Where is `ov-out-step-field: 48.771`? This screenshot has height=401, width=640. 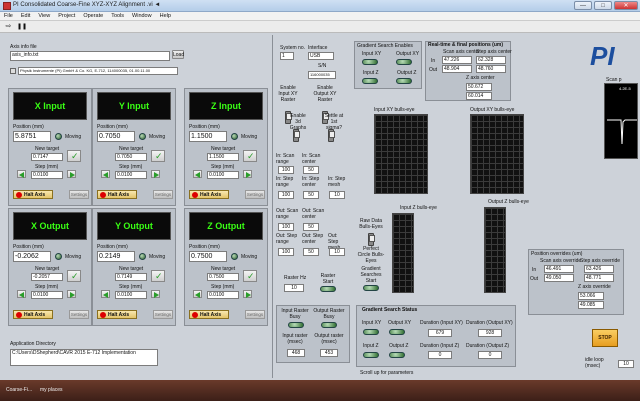
ov-out-step-field: 48.771 is located at coordinates (599, 278).